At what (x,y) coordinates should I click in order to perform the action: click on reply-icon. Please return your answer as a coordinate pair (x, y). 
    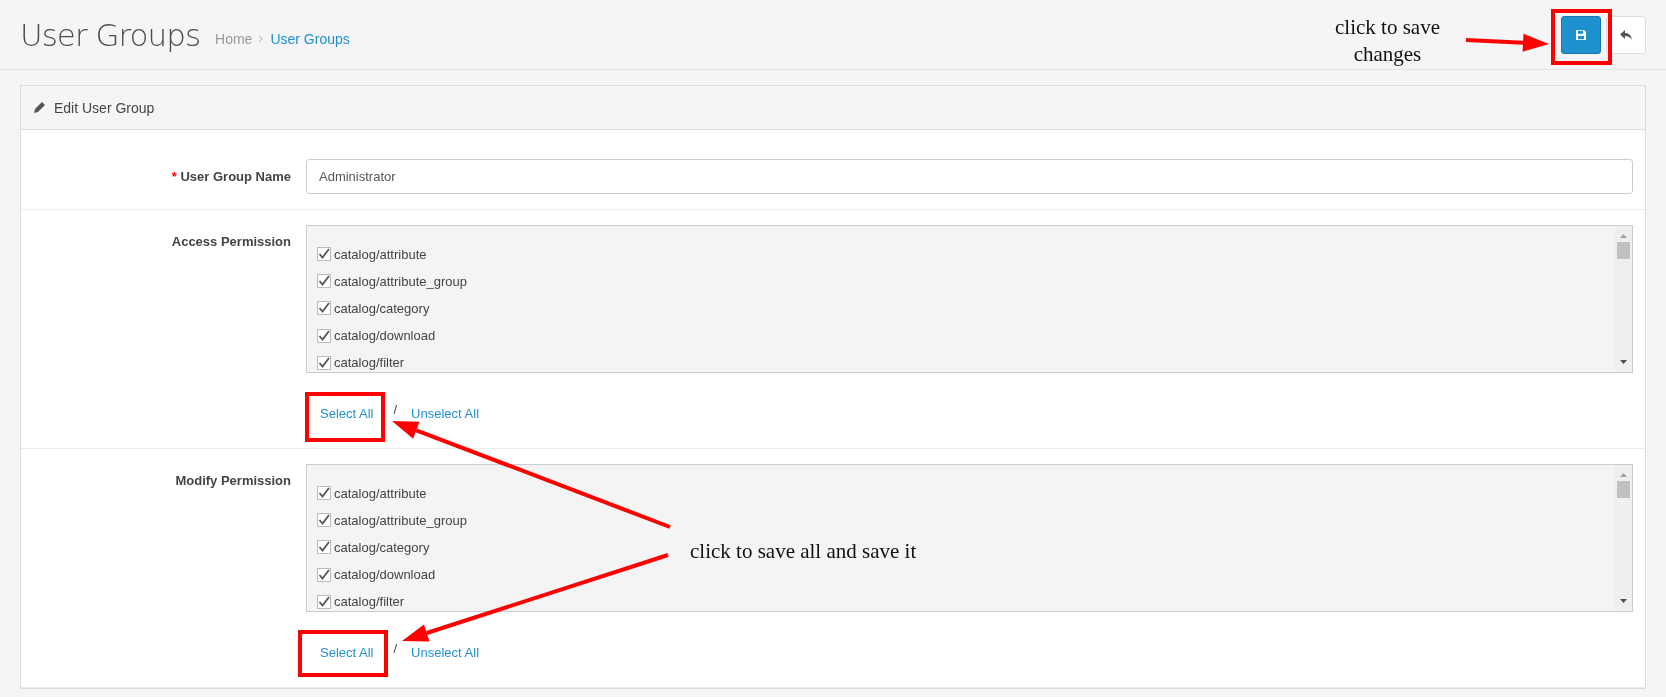
    Looking at the image, I should click on (1626, 34).